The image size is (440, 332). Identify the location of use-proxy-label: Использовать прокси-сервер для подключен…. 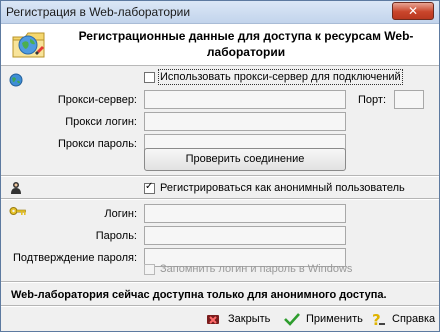
(280, 77).